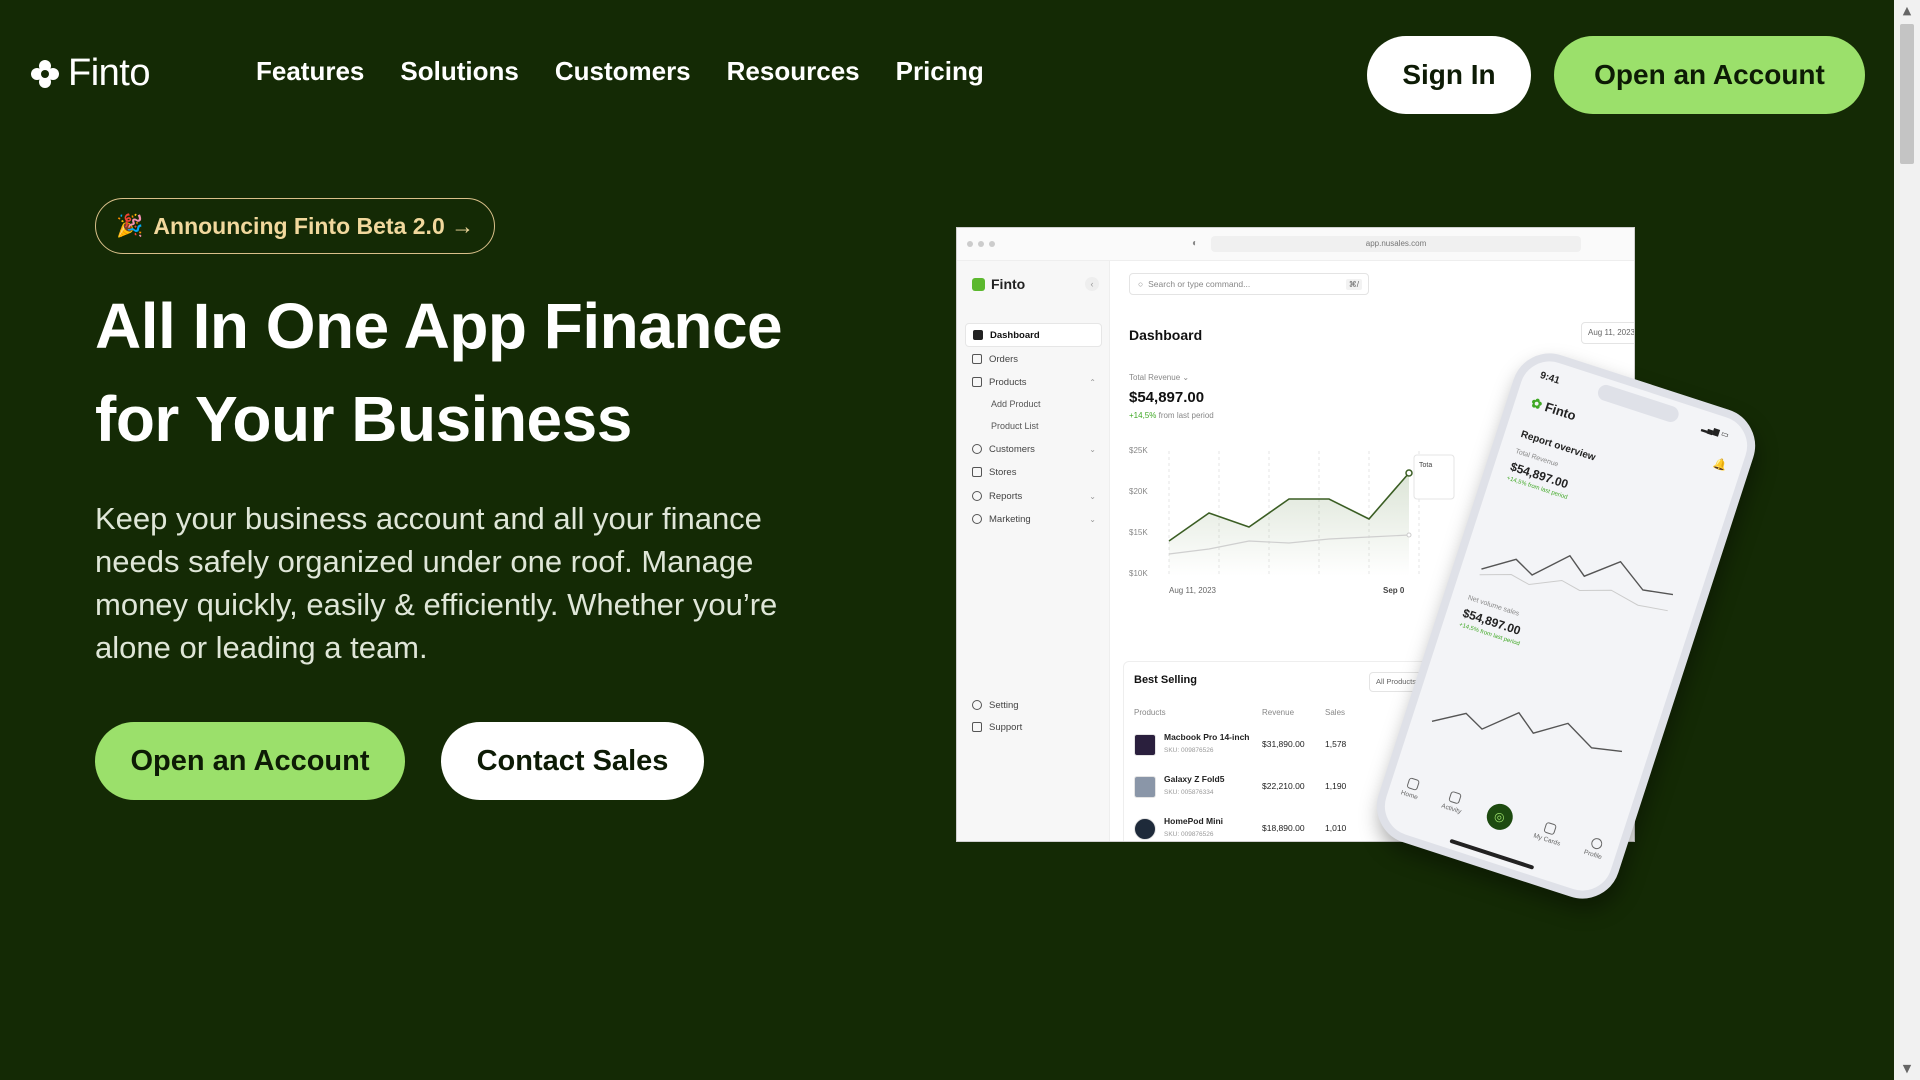 The width and height of the screenshot is (1920, 1080). Describe the element at coordinates (1033, 359) in the screenshot. I see `mock-sidebar-item-orders: Orders` at that location.